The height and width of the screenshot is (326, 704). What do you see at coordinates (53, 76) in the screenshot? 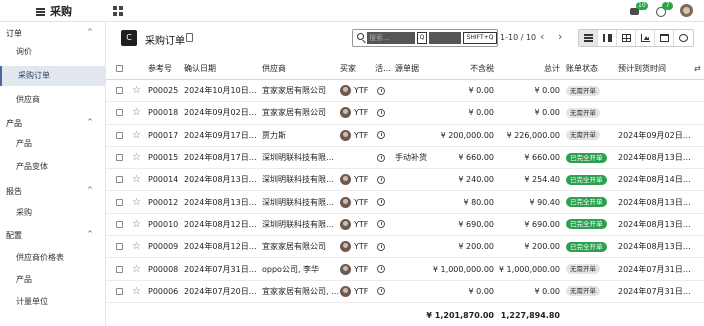
I see `sidebar-item-purchase-orders: 采购订单` at bounding box center [53, 76].